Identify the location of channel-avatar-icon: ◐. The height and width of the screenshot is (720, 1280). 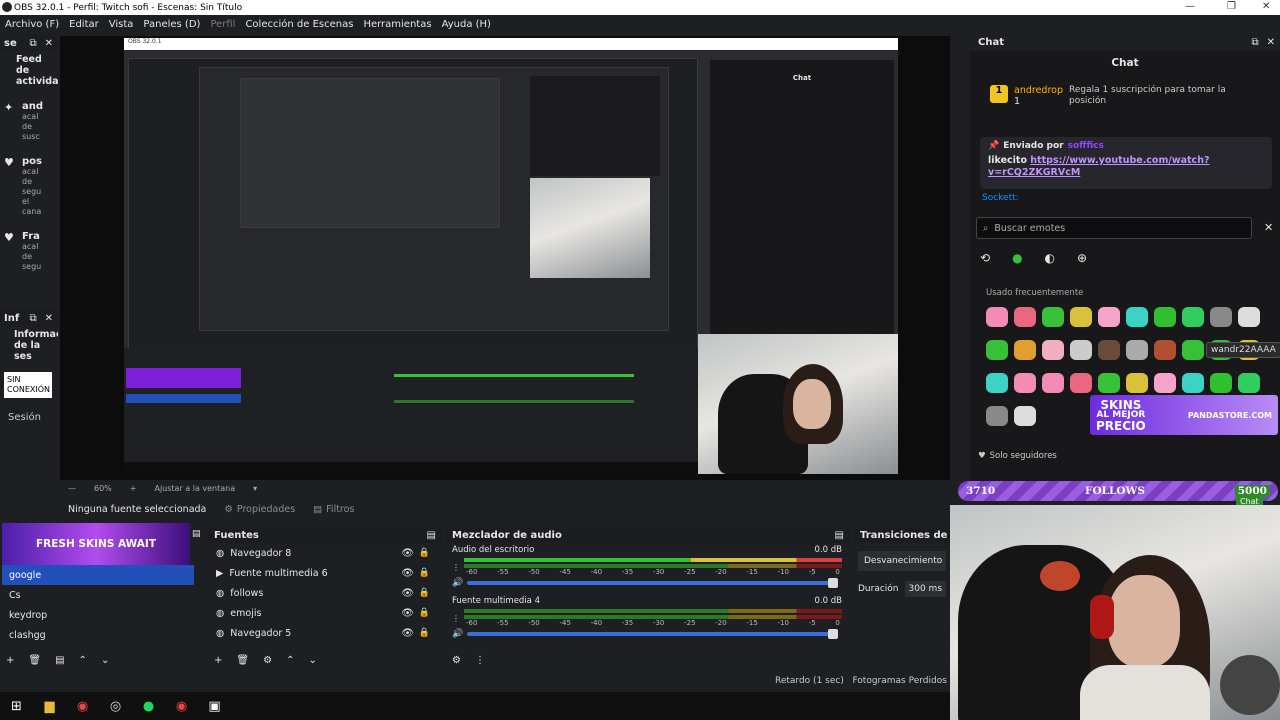
(1050, 261).